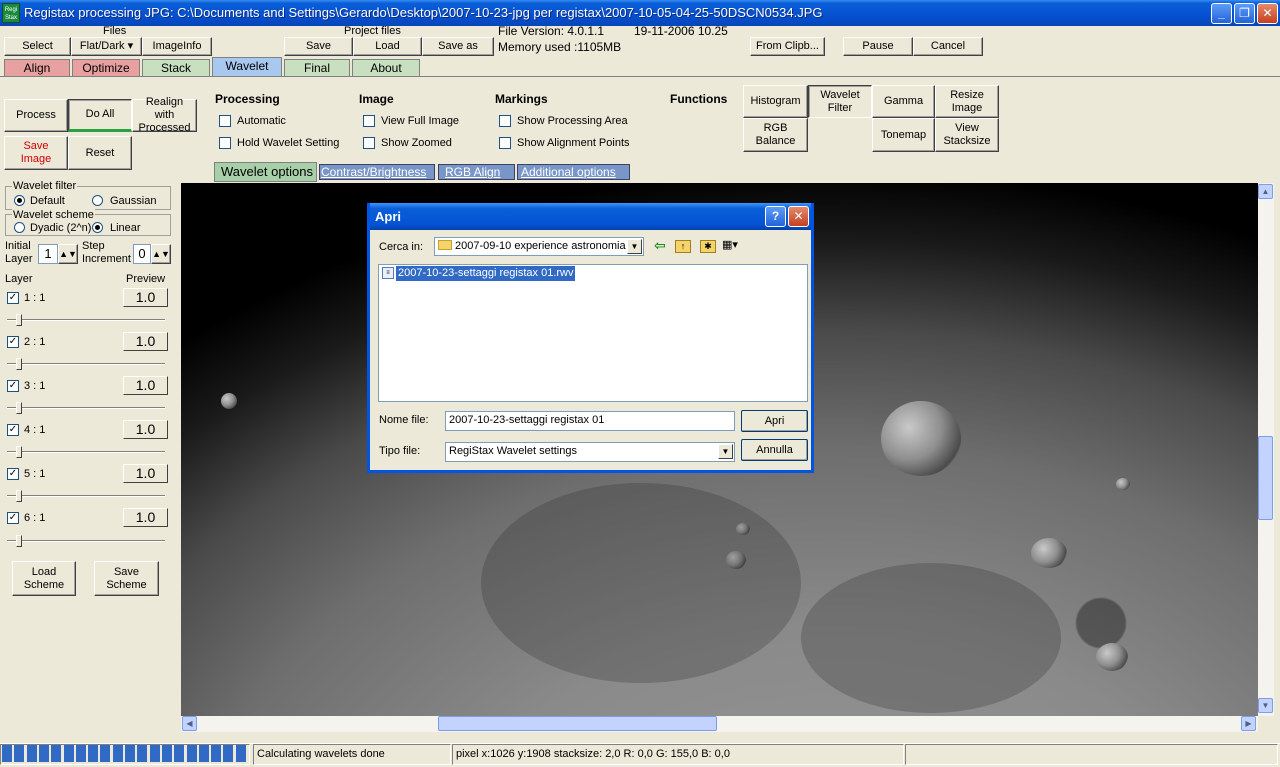  I want to click on tab-about: About, so click(386, 67).